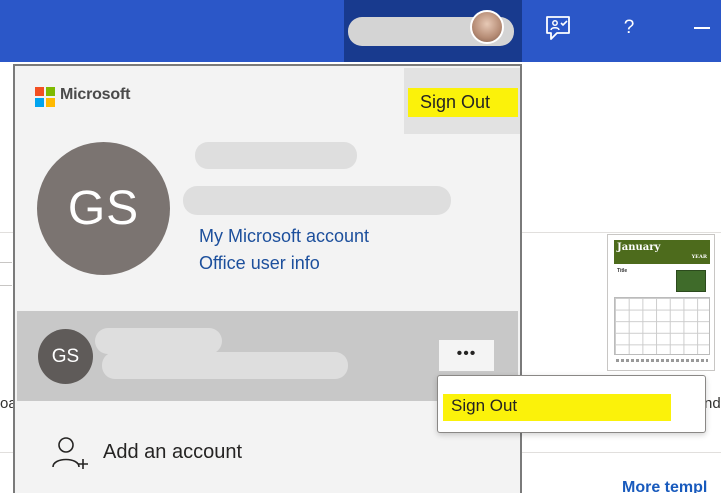 This screenshot has height=493, width=721. Describe the element at coordinates (712, 403) in the screenshot. I see `template-label-partial: nd` at that location.